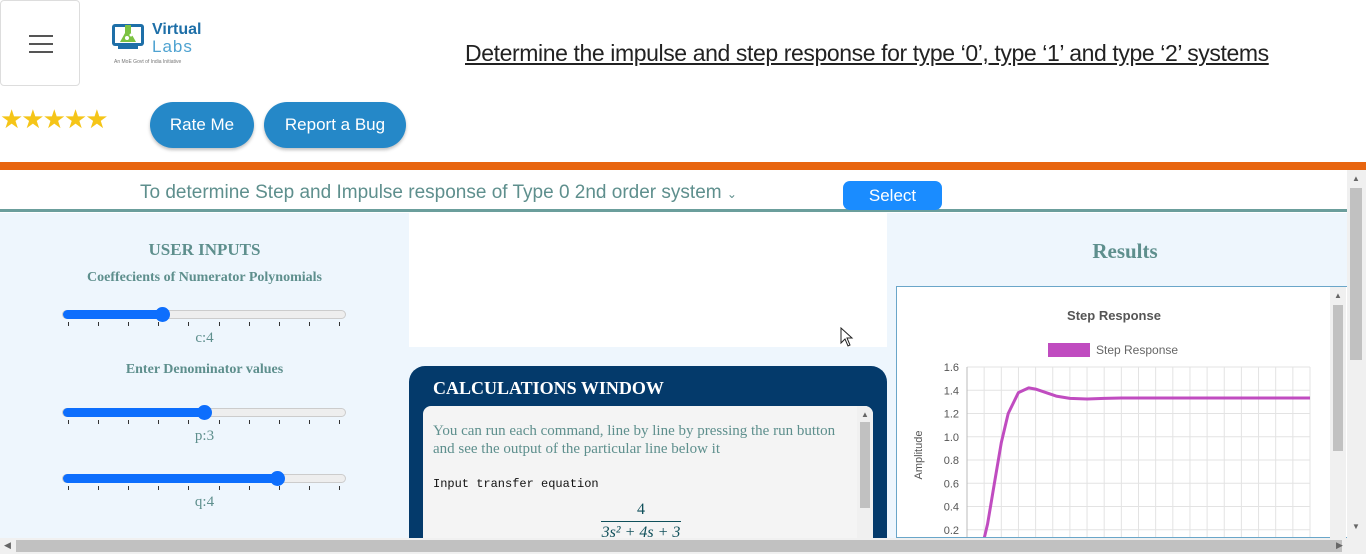 The image size is (1366, 554). I want to click on chevron-down-icon: ⌄, so click(731, 194).